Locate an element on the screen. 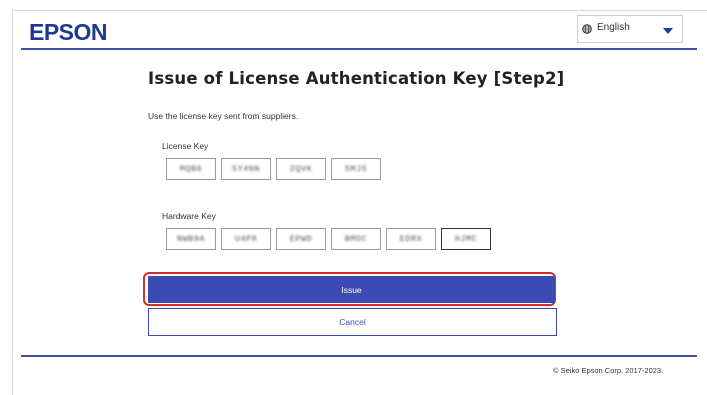  language-select: English is located at coordinates (630, 29).